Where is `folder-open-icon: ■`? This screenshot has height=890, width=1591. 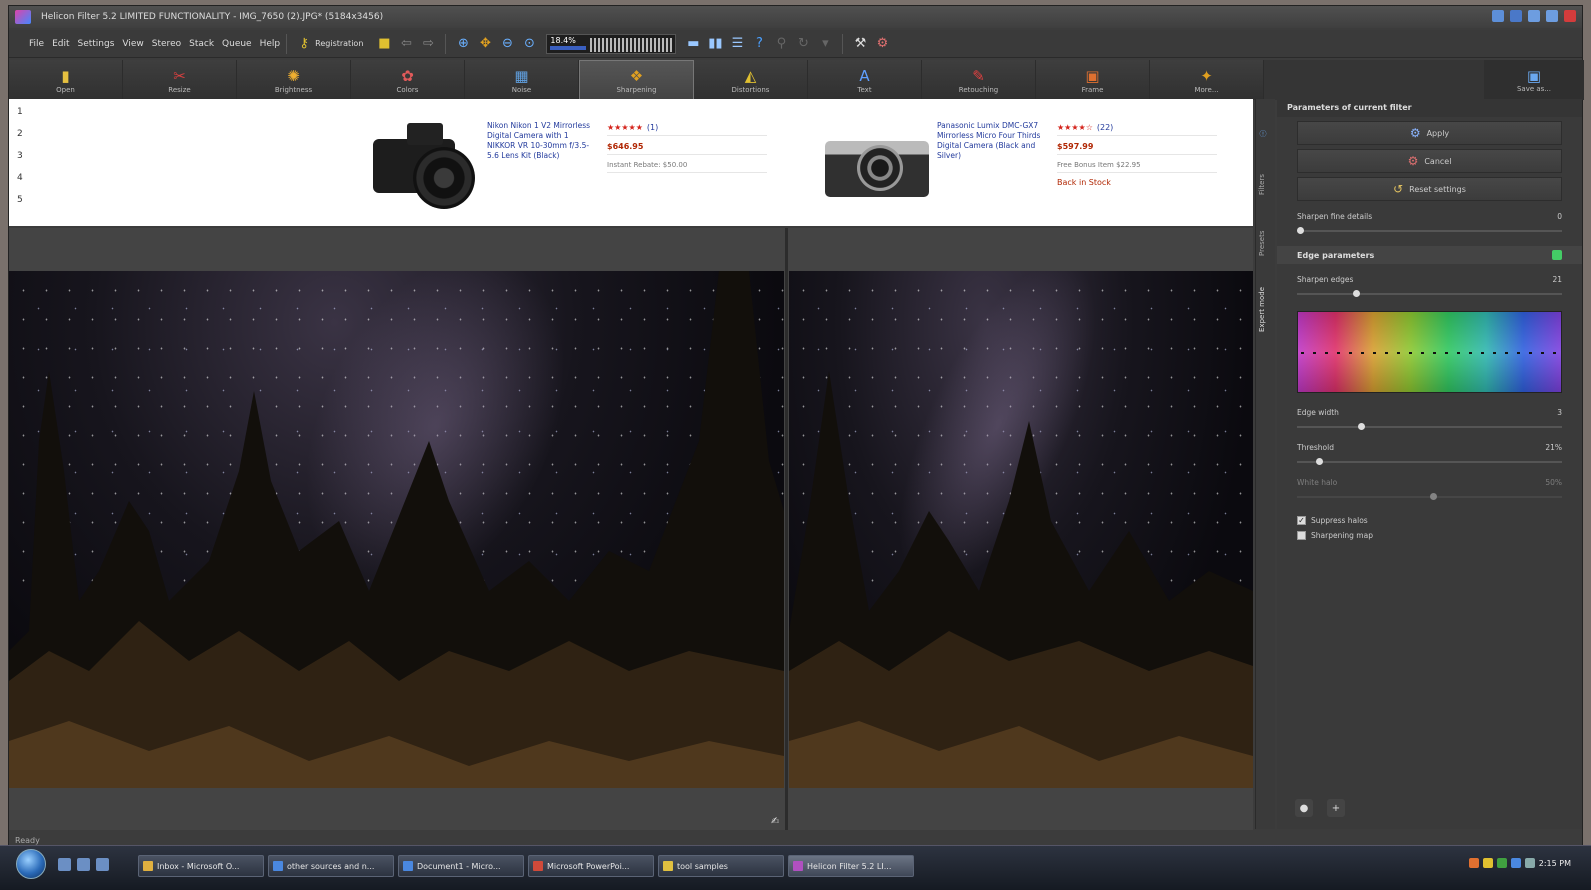
folder-open-icon: ■ is located at coordinates (384, 44).